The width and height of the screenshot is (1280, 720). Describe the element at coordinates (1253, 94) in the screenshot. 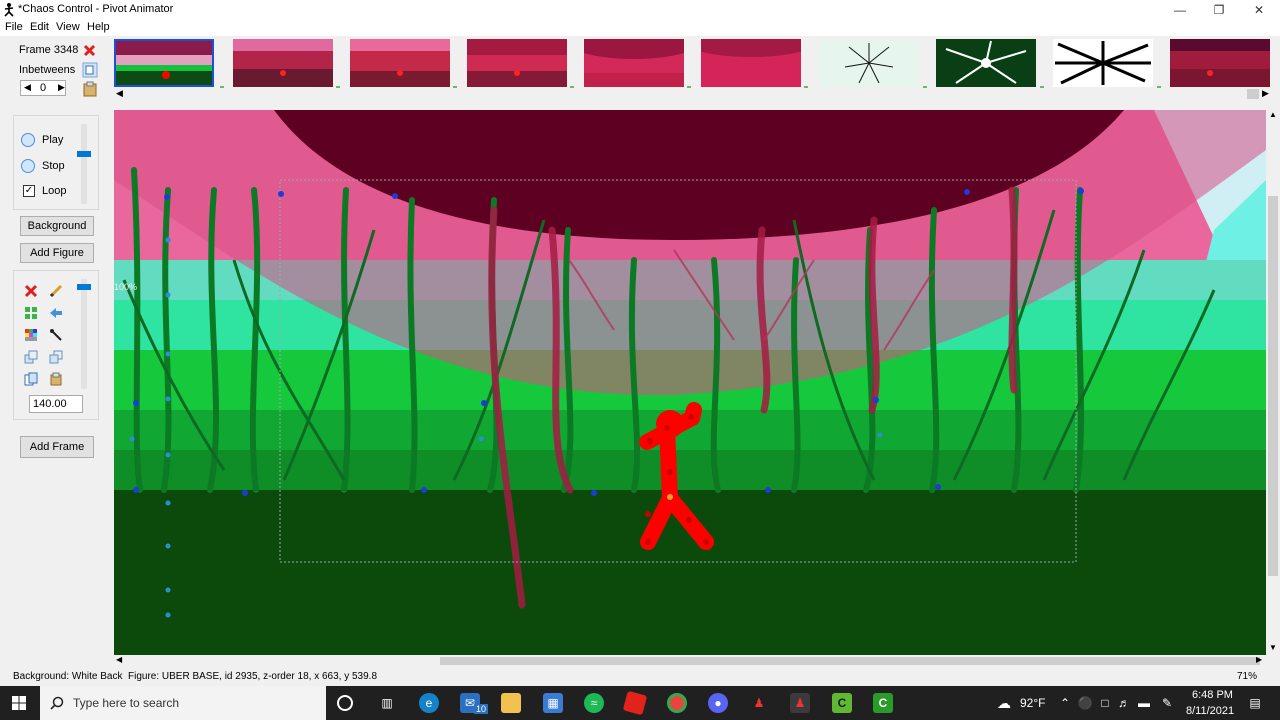

I see `scroll-thumb` at that location.